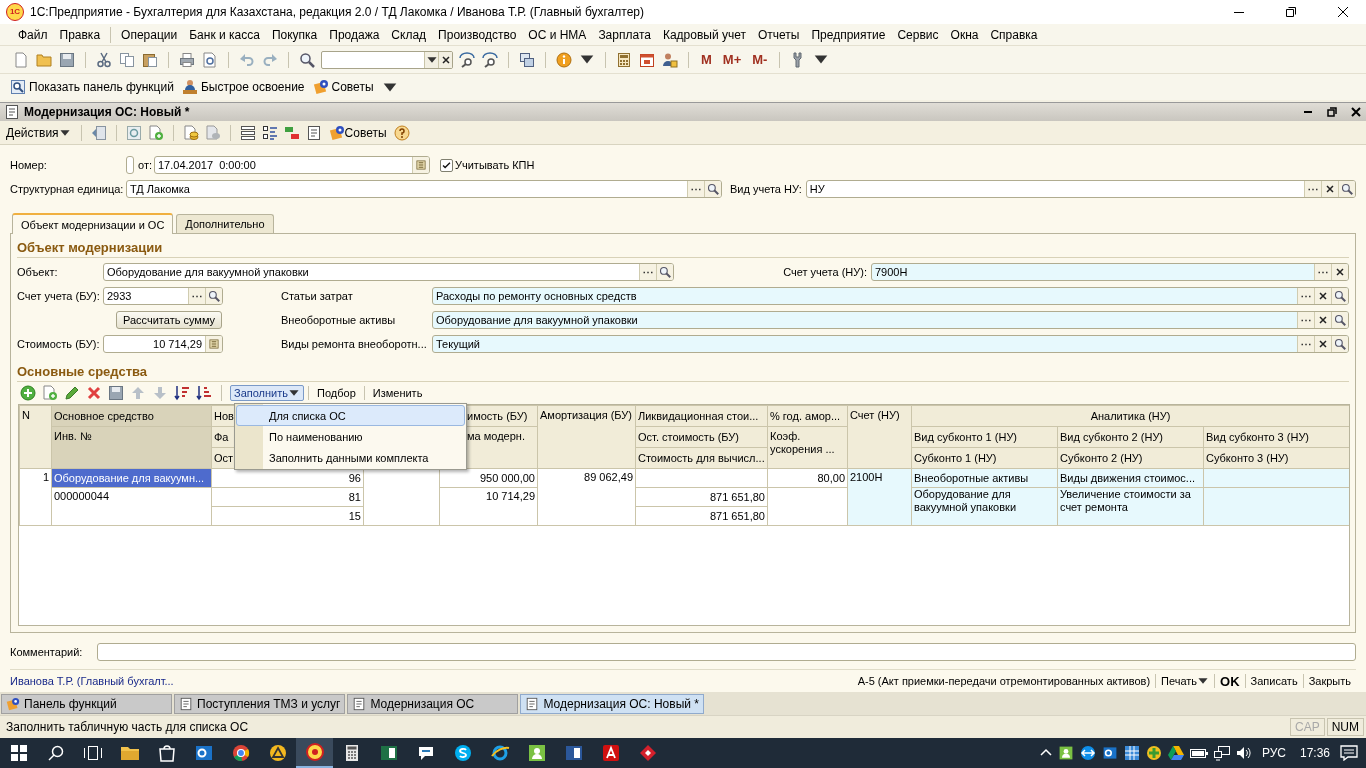 The height and width of the screenshot is (768, 1366). Describe the element at coordinates (80, 34) in the screenshot. I see `menu-item: Правка` at that location.